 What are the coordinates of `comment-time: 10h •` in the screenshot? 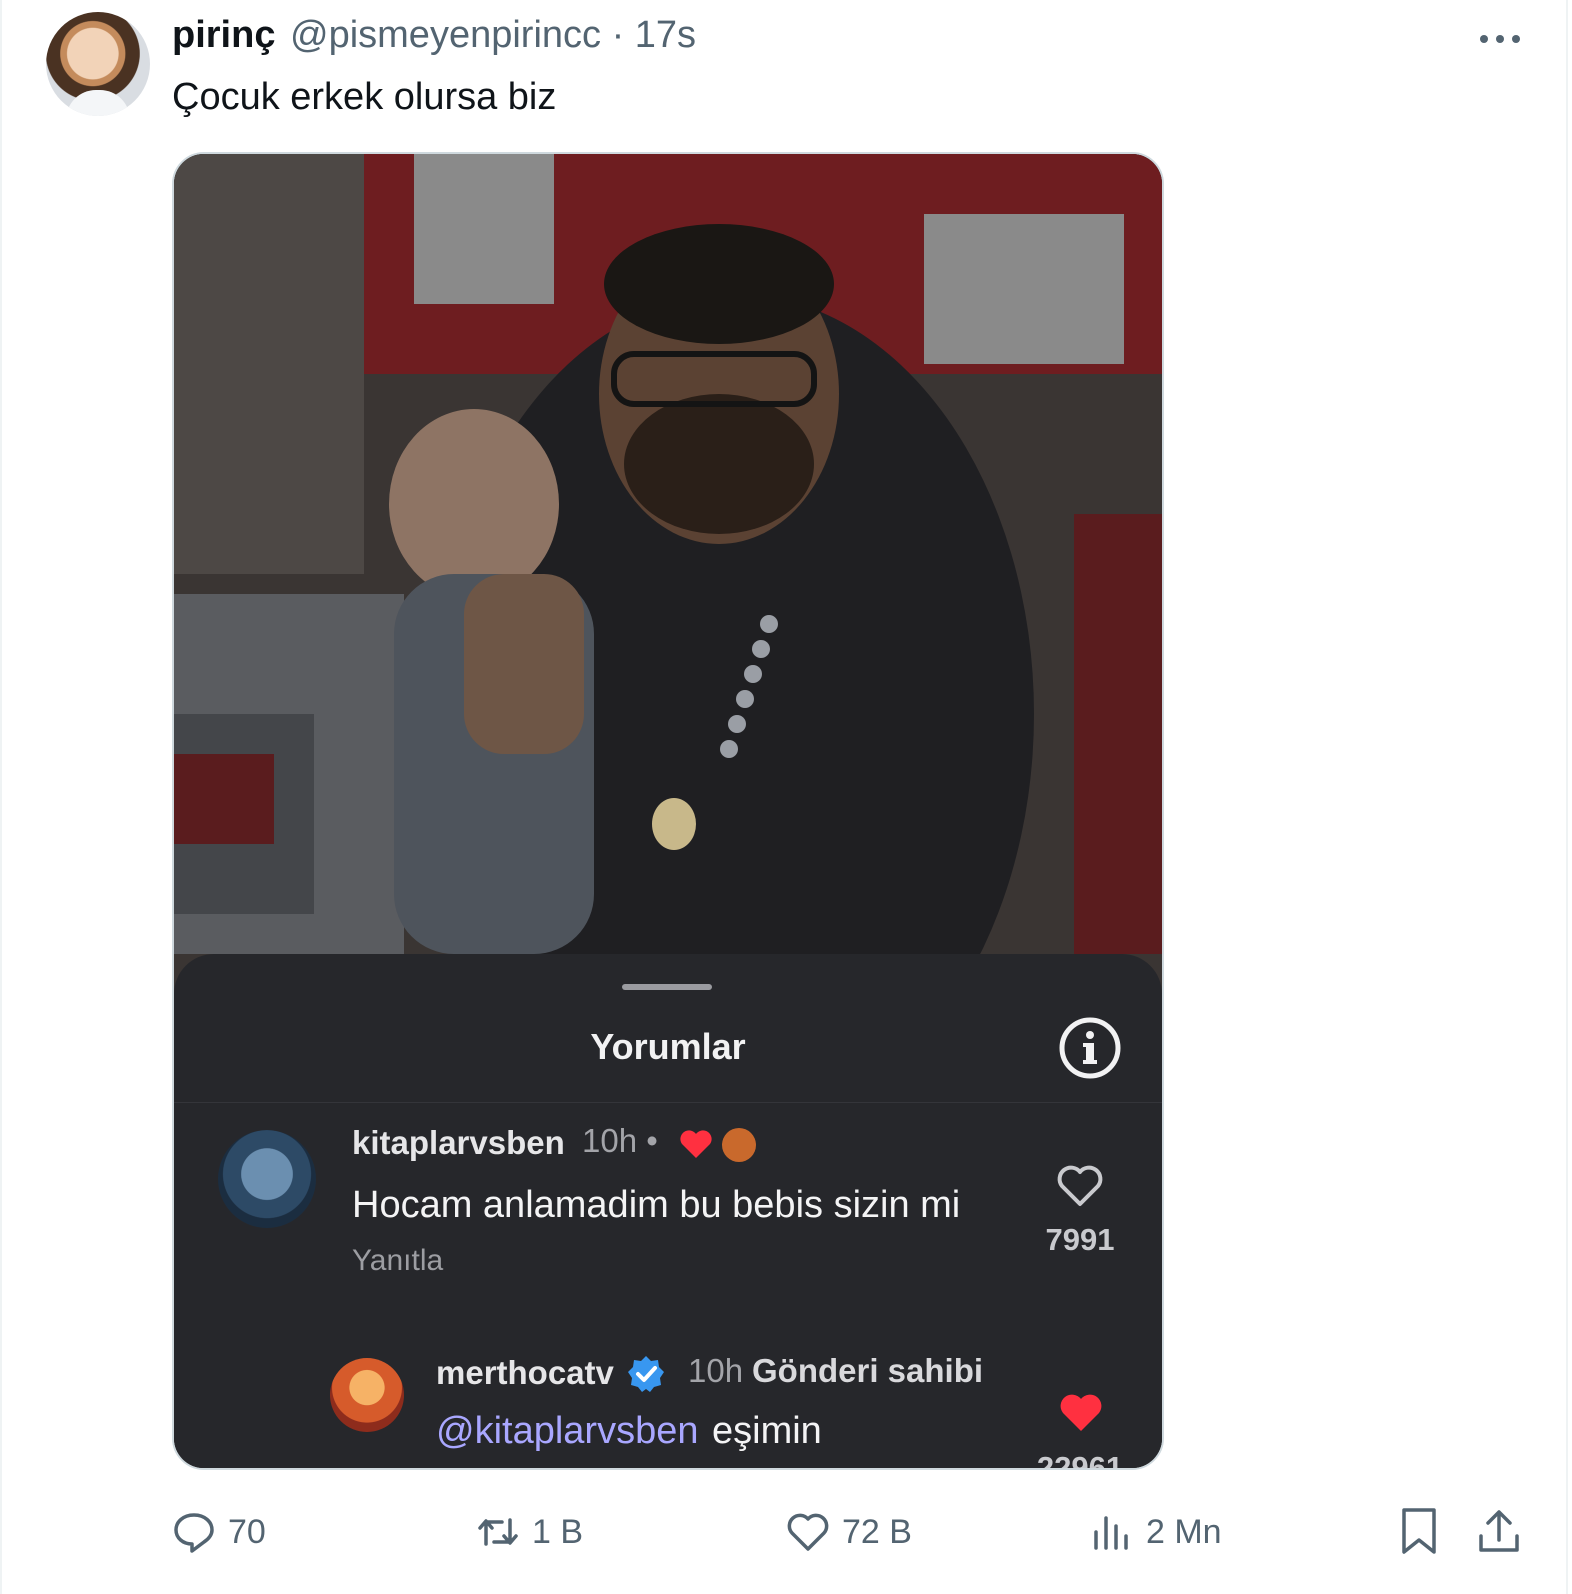 It's located at (620, 1140).